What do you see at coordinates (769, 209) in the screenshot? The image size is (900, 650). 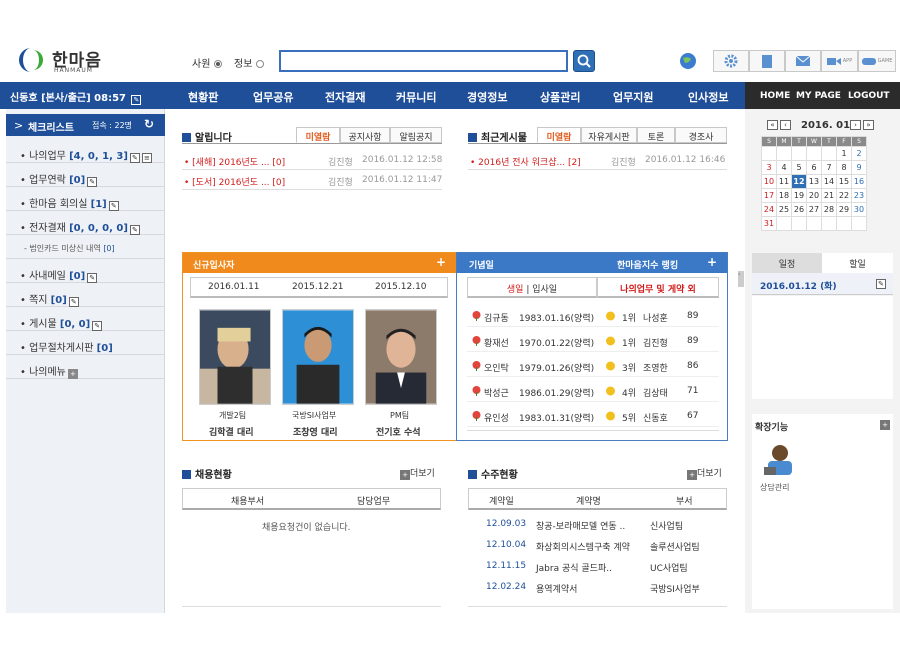 I see `calendar-day: 24` at bounding box center [769, 209].